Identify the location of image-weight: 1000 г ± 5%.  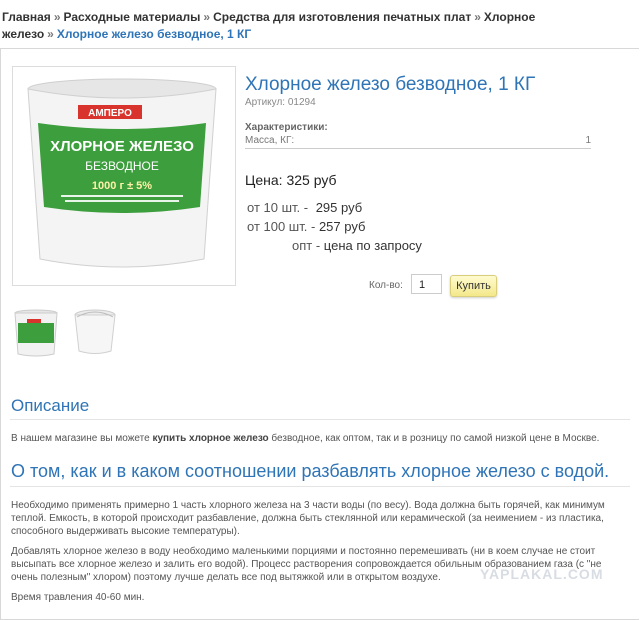
(122, 186).